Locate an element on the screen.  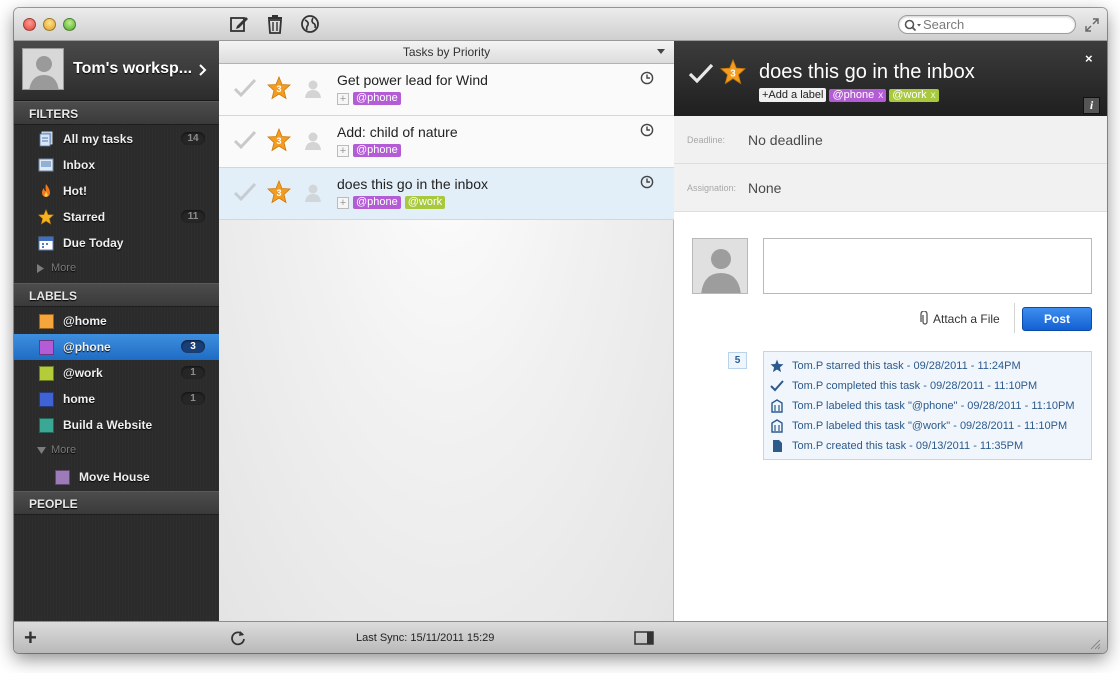
info-icon: i is located at coordinates (1091, 105).